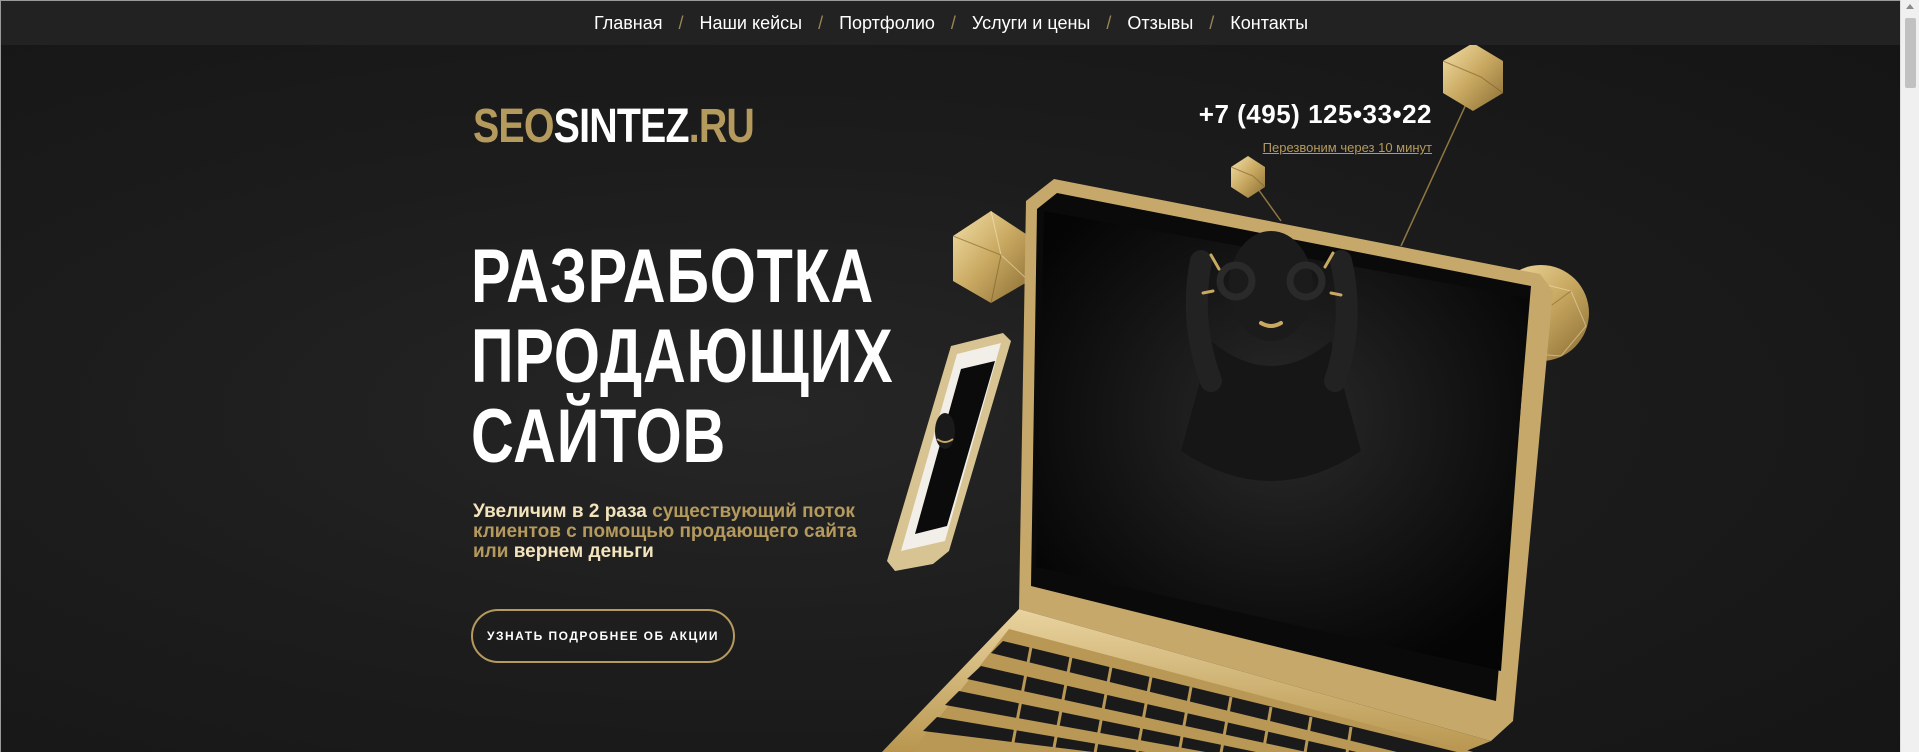 The height and width of the screenshot is (752, 1919). Describe the element at coordinates (1160, 23) in the screenshot. I see `nav-item-reviews: Отзывы` at that location.